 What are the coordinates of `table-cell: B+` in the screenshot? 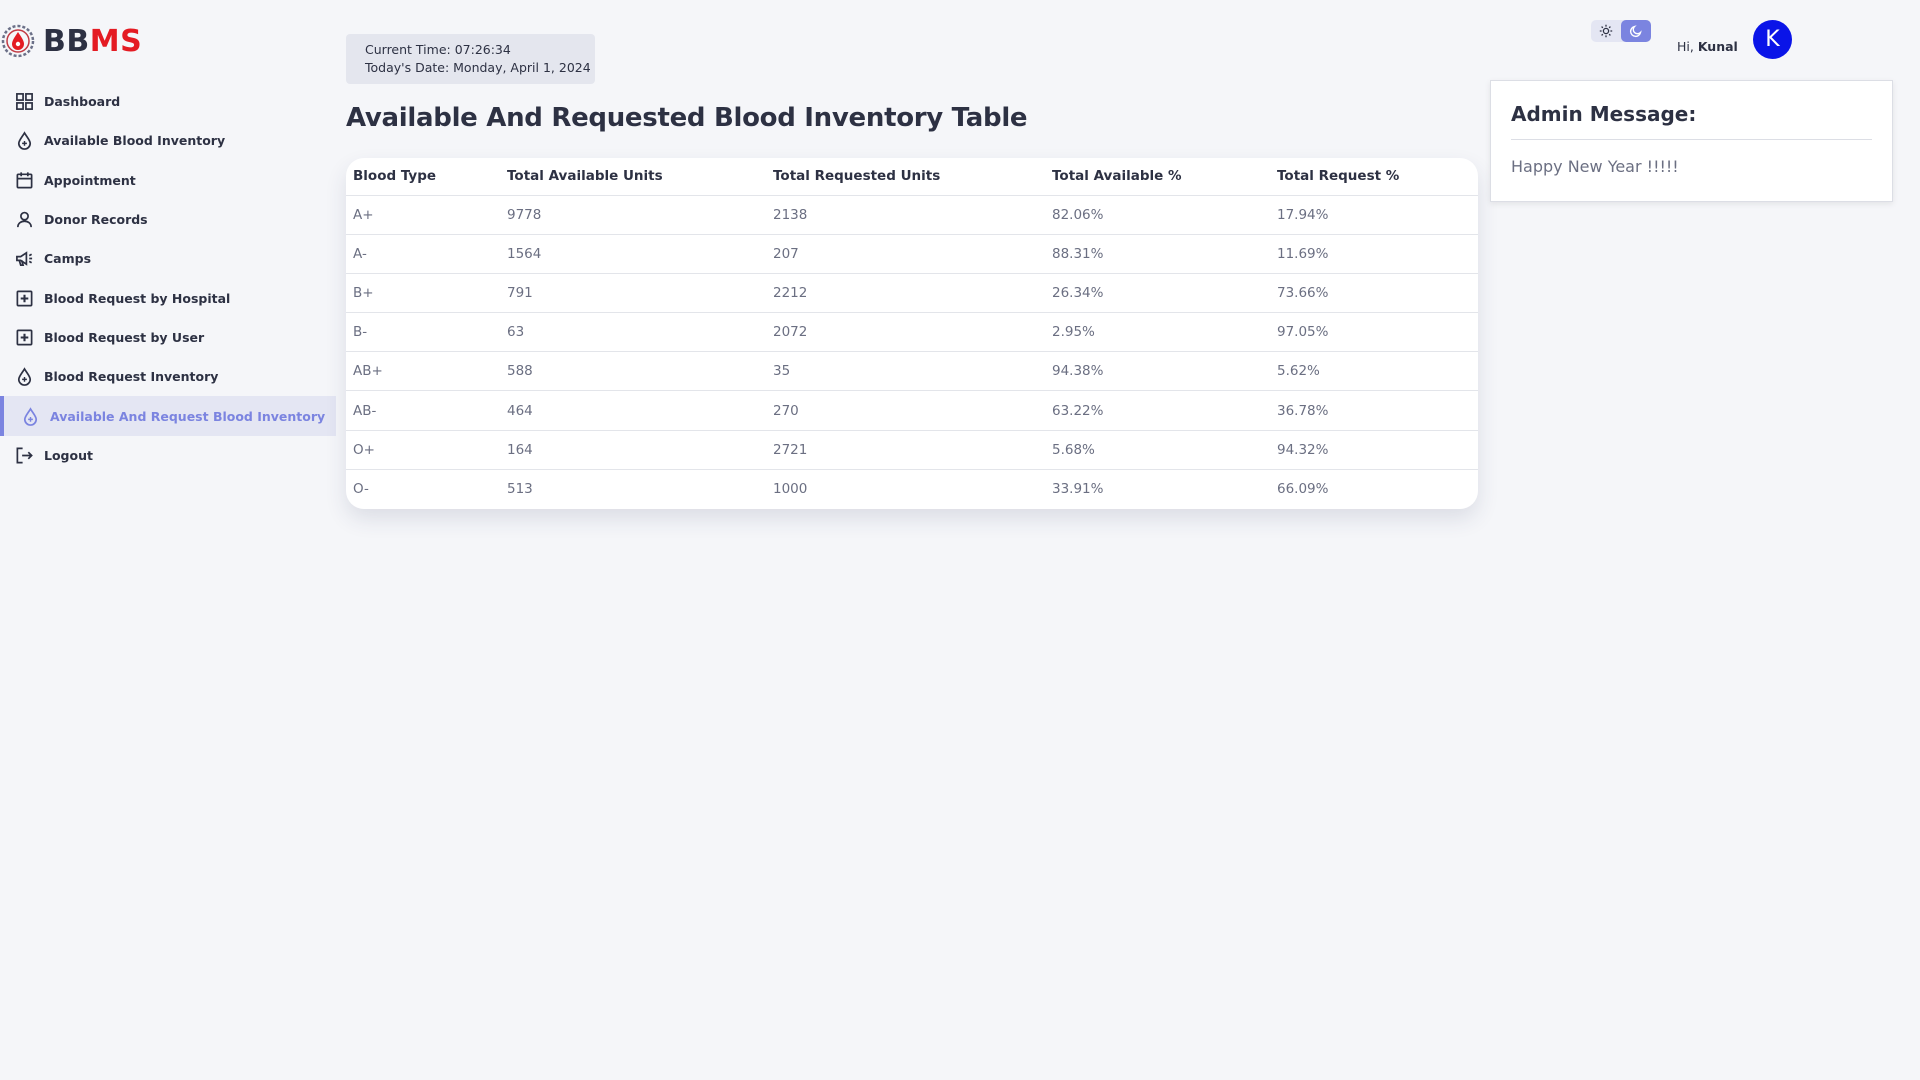 It's located at (423, 293).